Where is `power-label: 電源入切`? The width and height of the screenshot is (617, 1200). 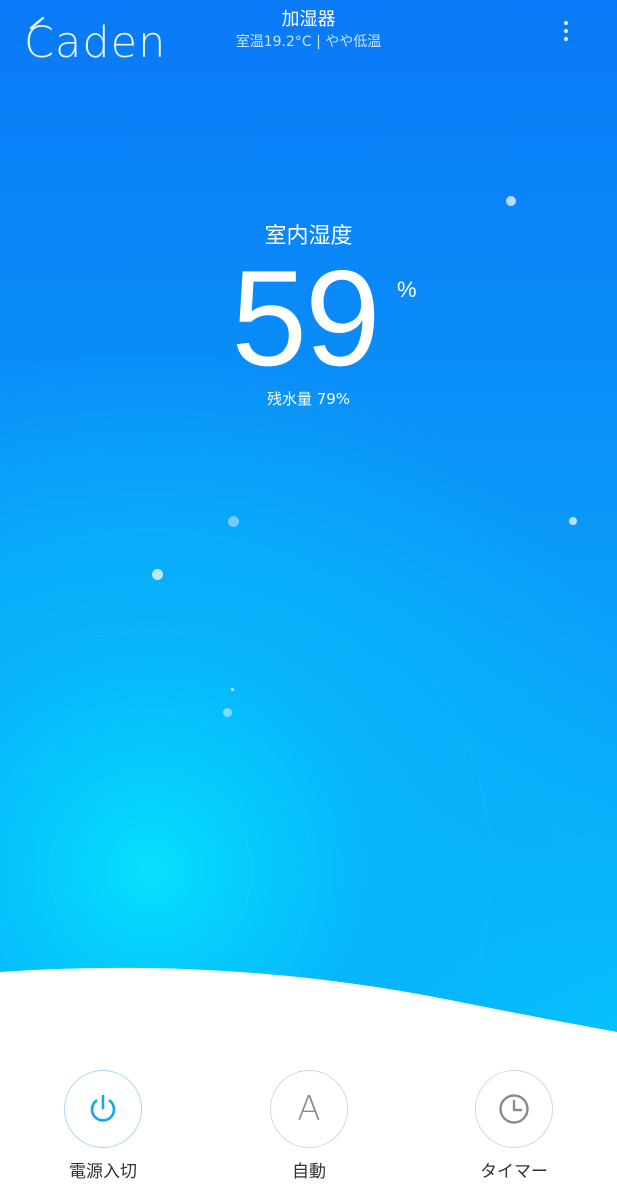
power-label: 電源入切 is located at coordinates (103, 1172).